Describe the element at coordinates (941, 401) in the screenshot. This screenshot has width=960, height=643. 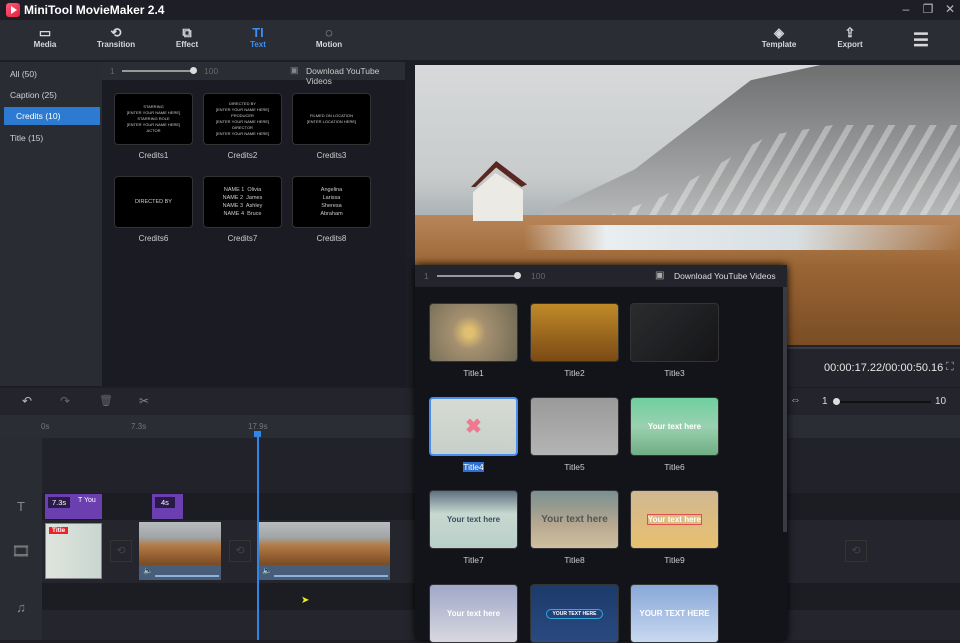
I see `zoom-max-label: 10` at that location.